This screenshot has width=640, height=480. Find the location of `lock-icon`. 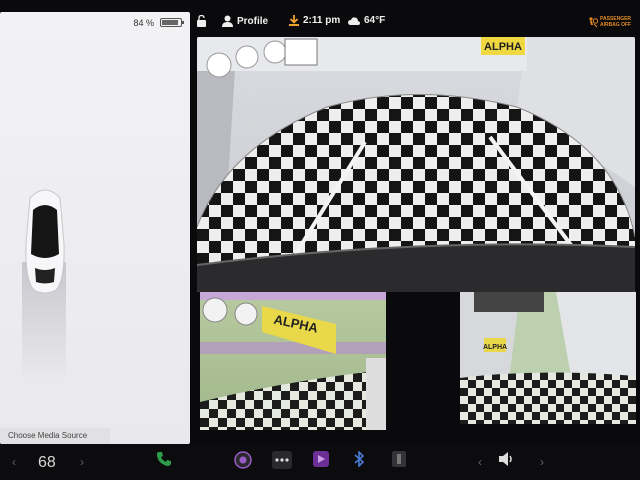

lock-icon is located at coordinates (201, 21).